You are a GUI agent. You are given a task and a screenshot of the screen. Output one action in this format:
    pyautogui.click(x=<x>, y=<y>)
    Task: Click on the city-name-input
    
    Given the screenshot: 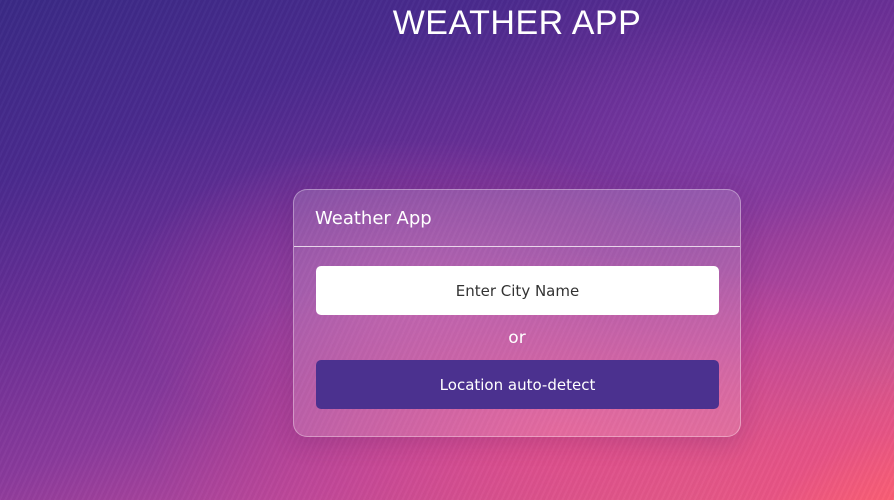 What is the action you would take?
    pyautogui.click(x=517, y=290)
    